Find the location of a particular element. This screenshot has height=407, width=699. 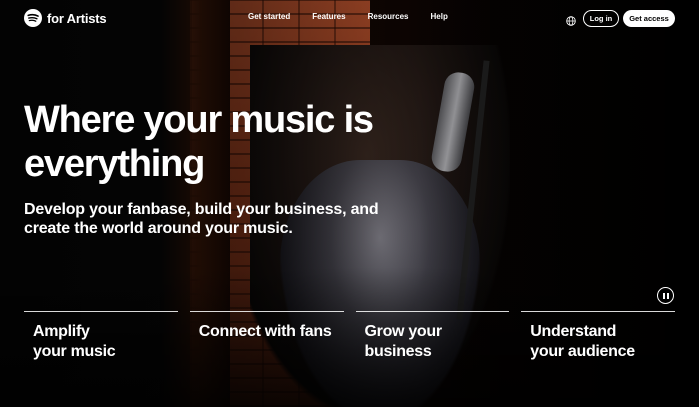

nav-link-help: Help is located at coordinates (439, 16).